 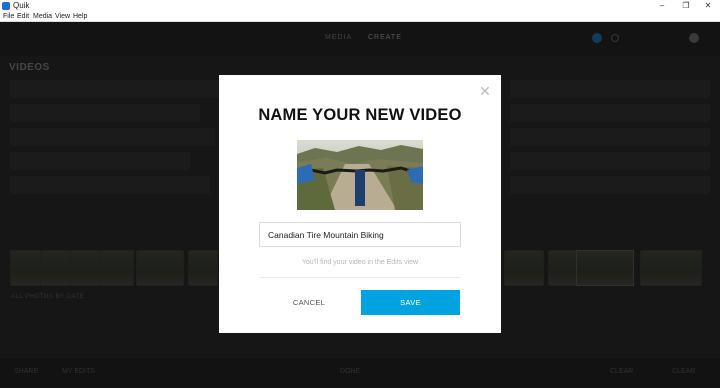 I want to click on video-name-input, so click(x=360, y=234).